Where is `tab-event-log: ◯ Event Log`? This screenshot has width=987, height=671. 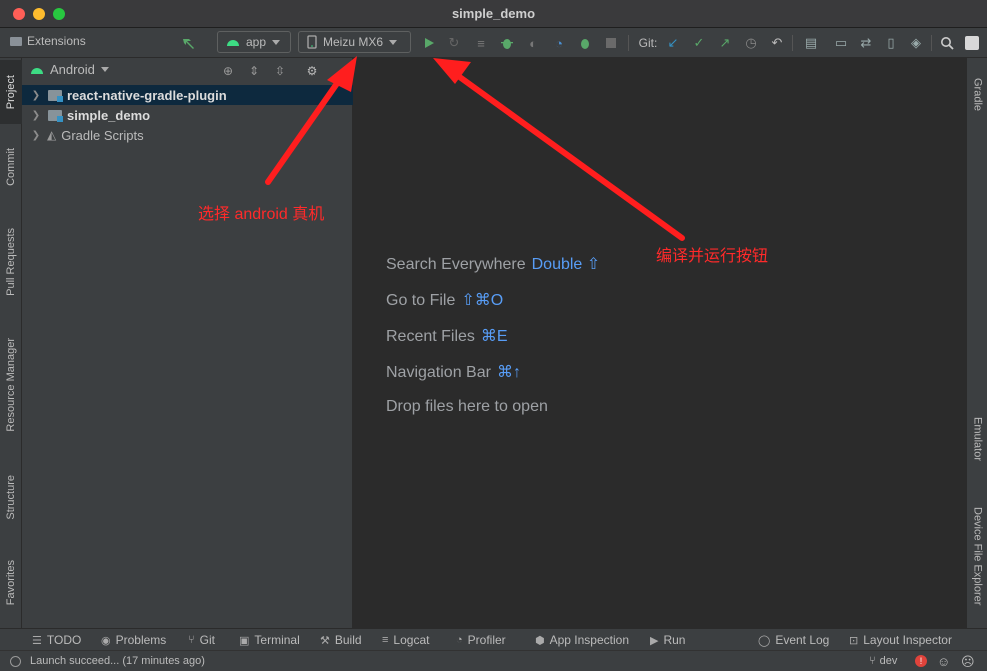
tab-event-log: ◯ Event Log is located at coordinates (793, 640).